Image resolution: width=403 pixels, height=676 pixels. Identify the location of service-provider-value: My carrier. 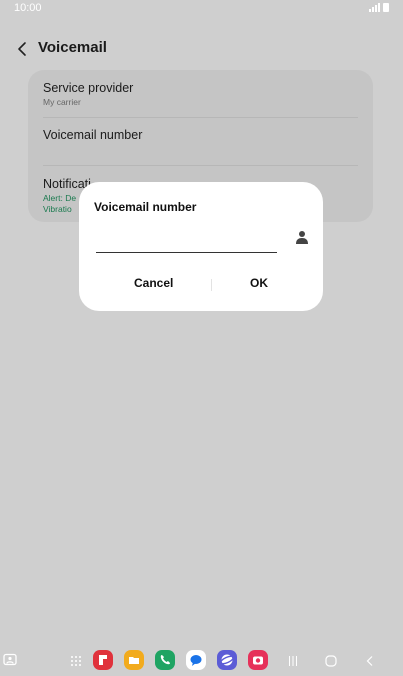
(62, 102).